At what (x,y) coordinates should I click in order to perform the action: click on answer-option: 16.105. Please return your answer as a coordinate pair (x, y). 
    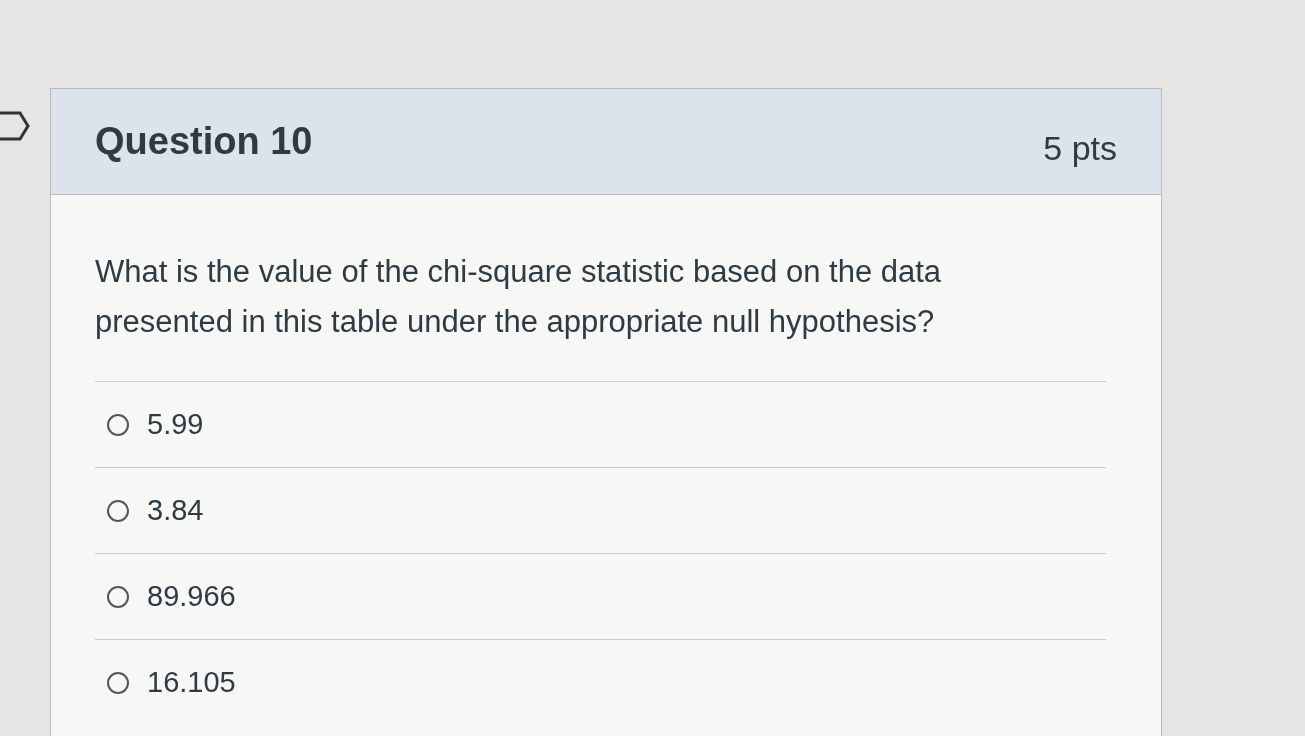
    Looking at the image, I should click on (600, 682).